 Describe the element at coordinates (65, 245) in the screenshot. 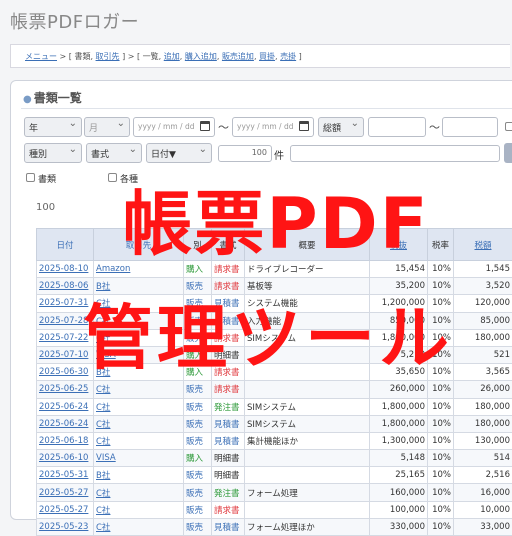

I see `column-header: 日付` at that location.